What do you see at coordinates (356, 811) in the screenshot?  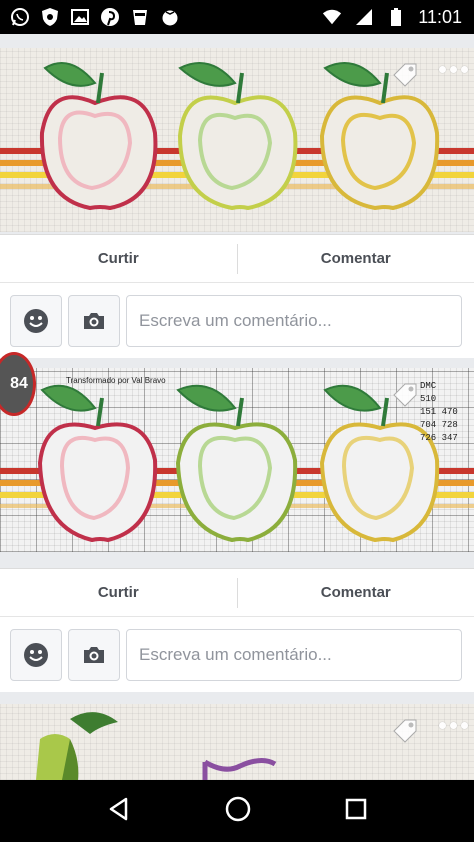 I see `recents-icon` at bounding box center [356, 811].